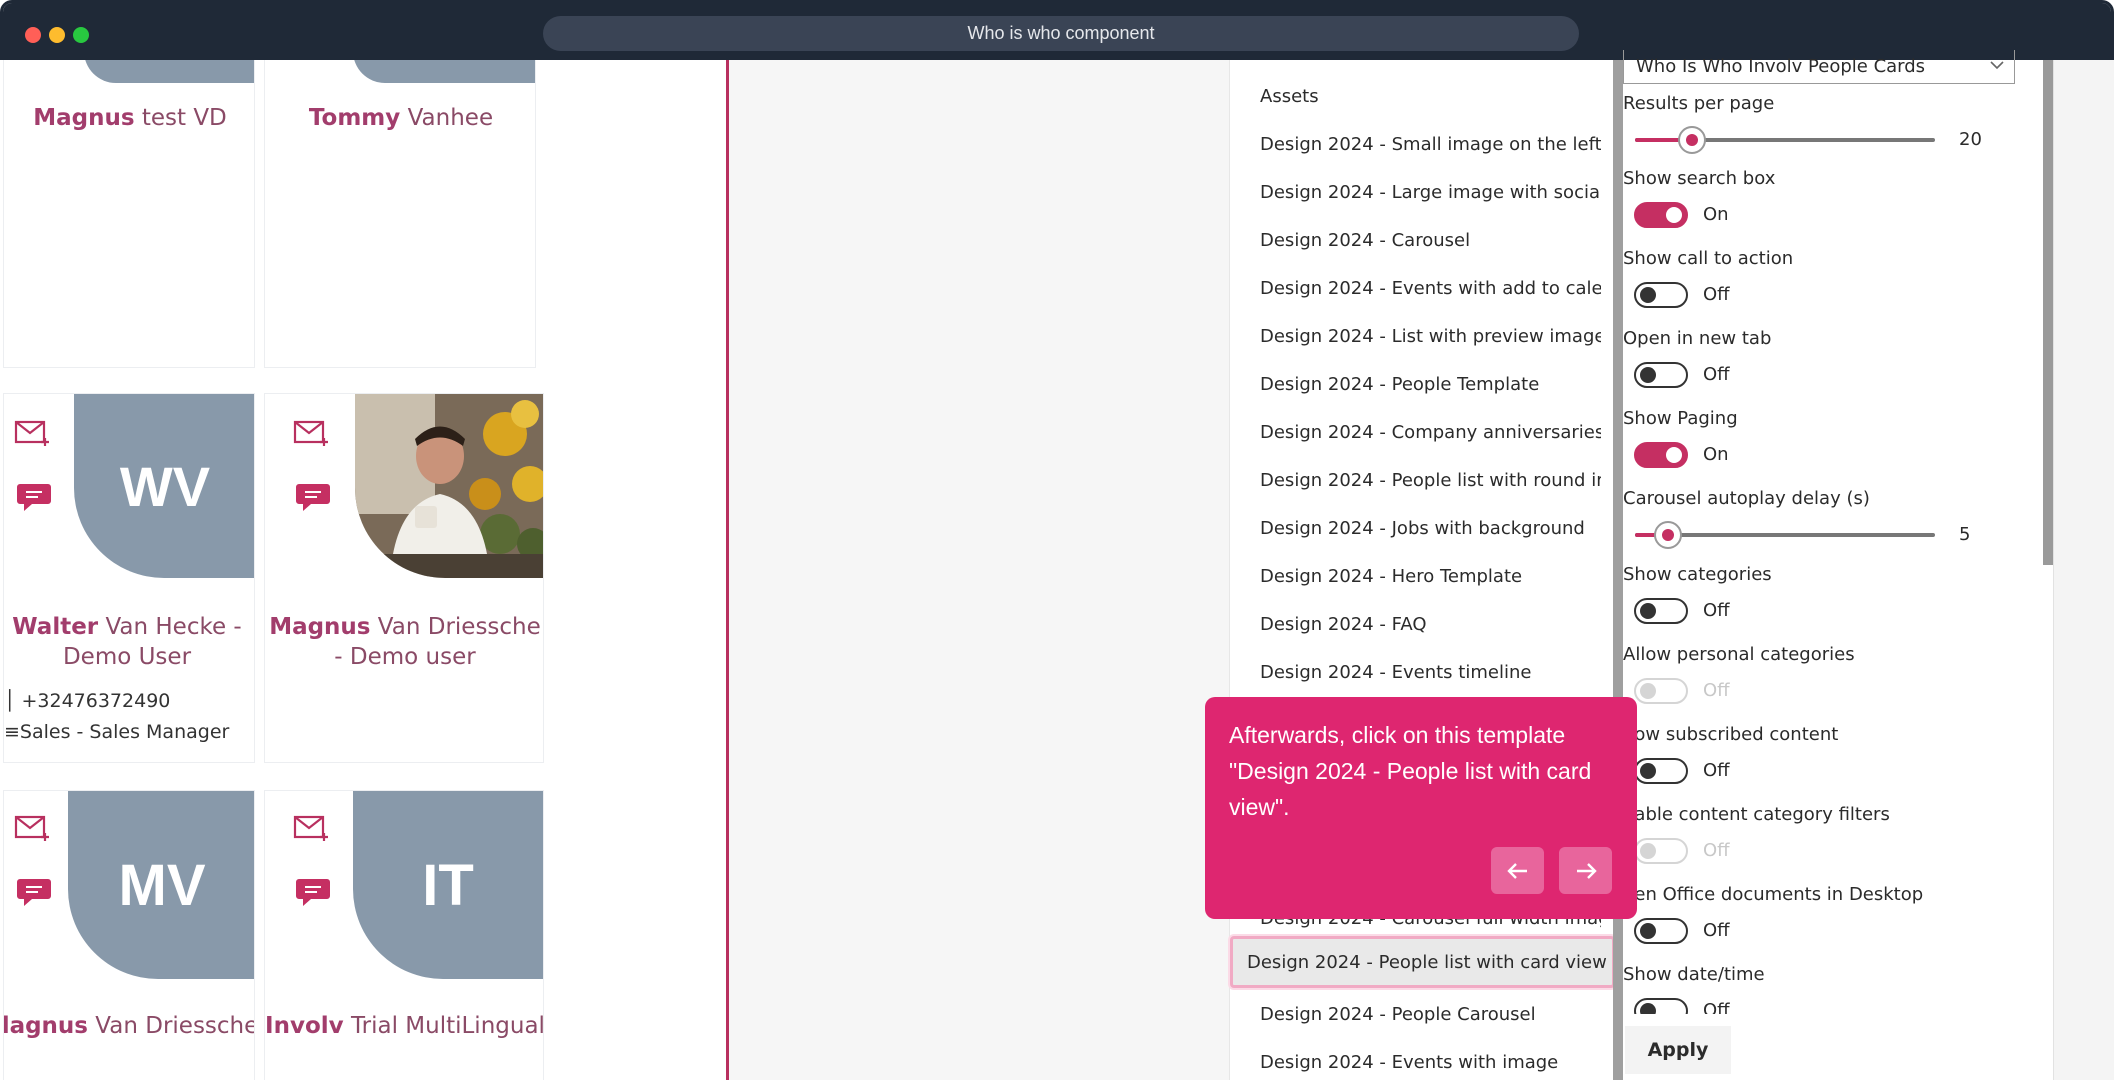 This screenshot has height=1082, width=2114. What do you see at coordinates (404, 1026) in the screenshot?
I see `person-name: Involv Trial MultiLingual` at bounding box center [404, 1026].